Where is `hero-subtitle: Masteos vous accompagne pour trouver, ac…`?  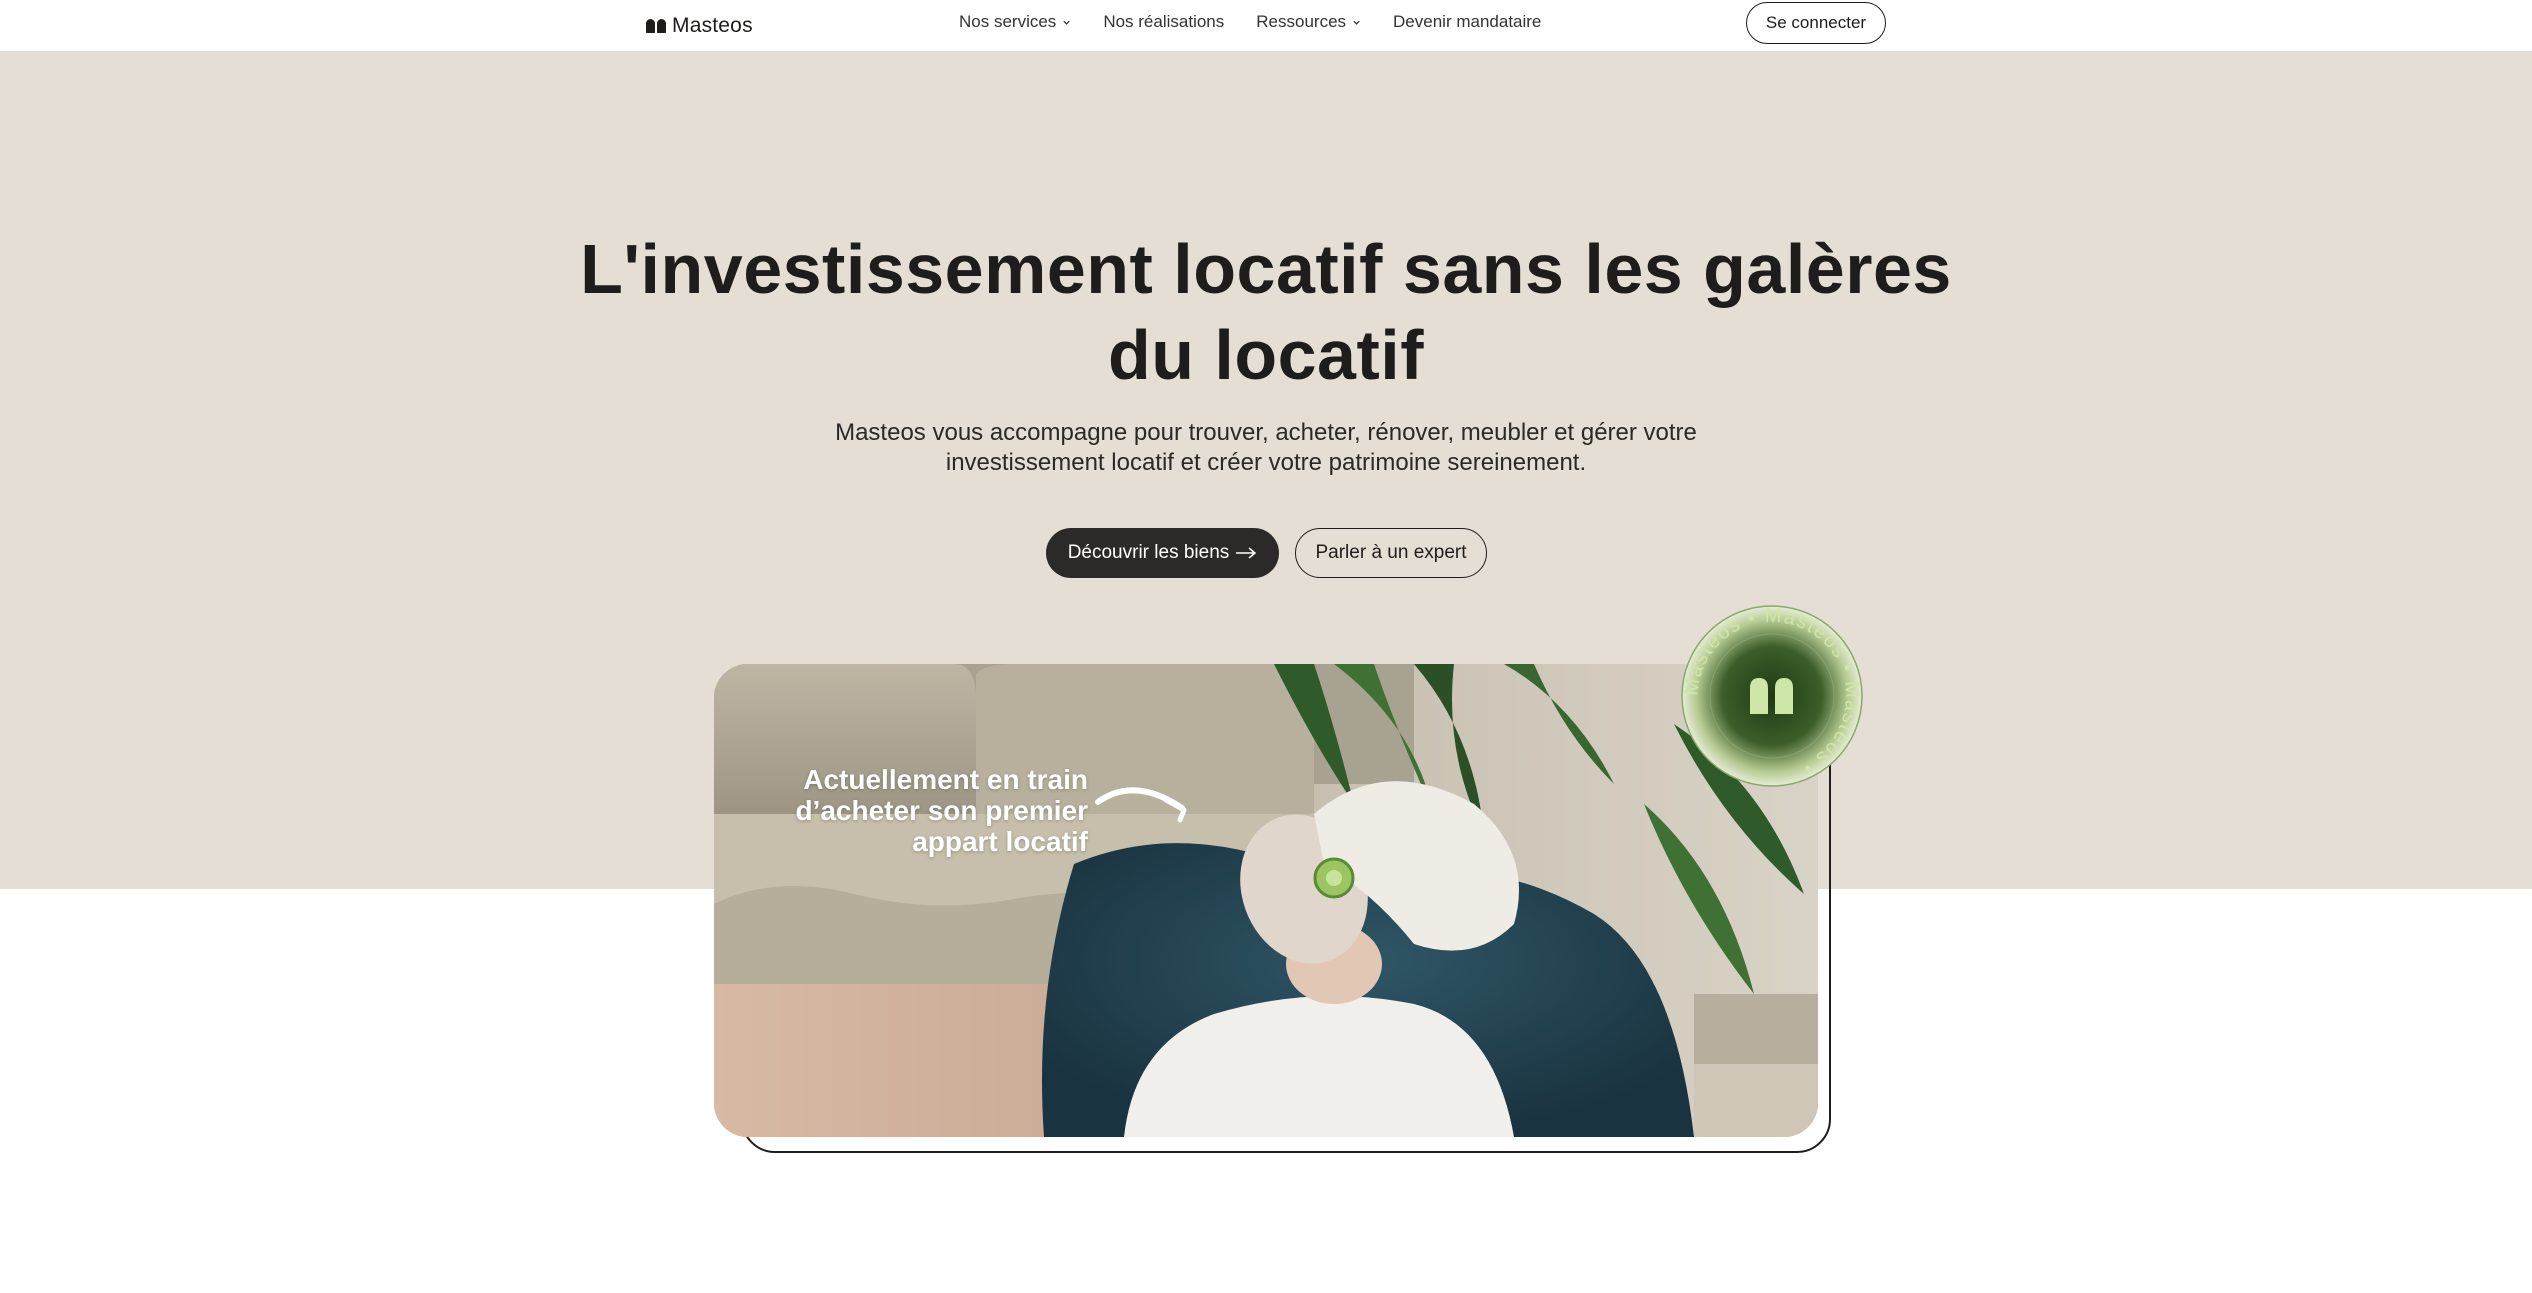 hero-subtitle: Masteos vous accompagne pour trouver, ac… is located at coordinates (1266, 448).